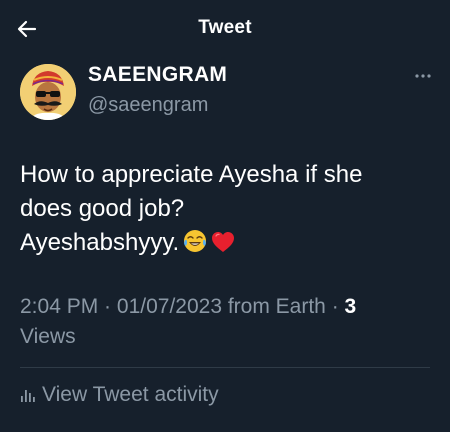 The image size is (450, 432). I want to click on face-with-tears-of-joy-emoji, so click(195, 246).